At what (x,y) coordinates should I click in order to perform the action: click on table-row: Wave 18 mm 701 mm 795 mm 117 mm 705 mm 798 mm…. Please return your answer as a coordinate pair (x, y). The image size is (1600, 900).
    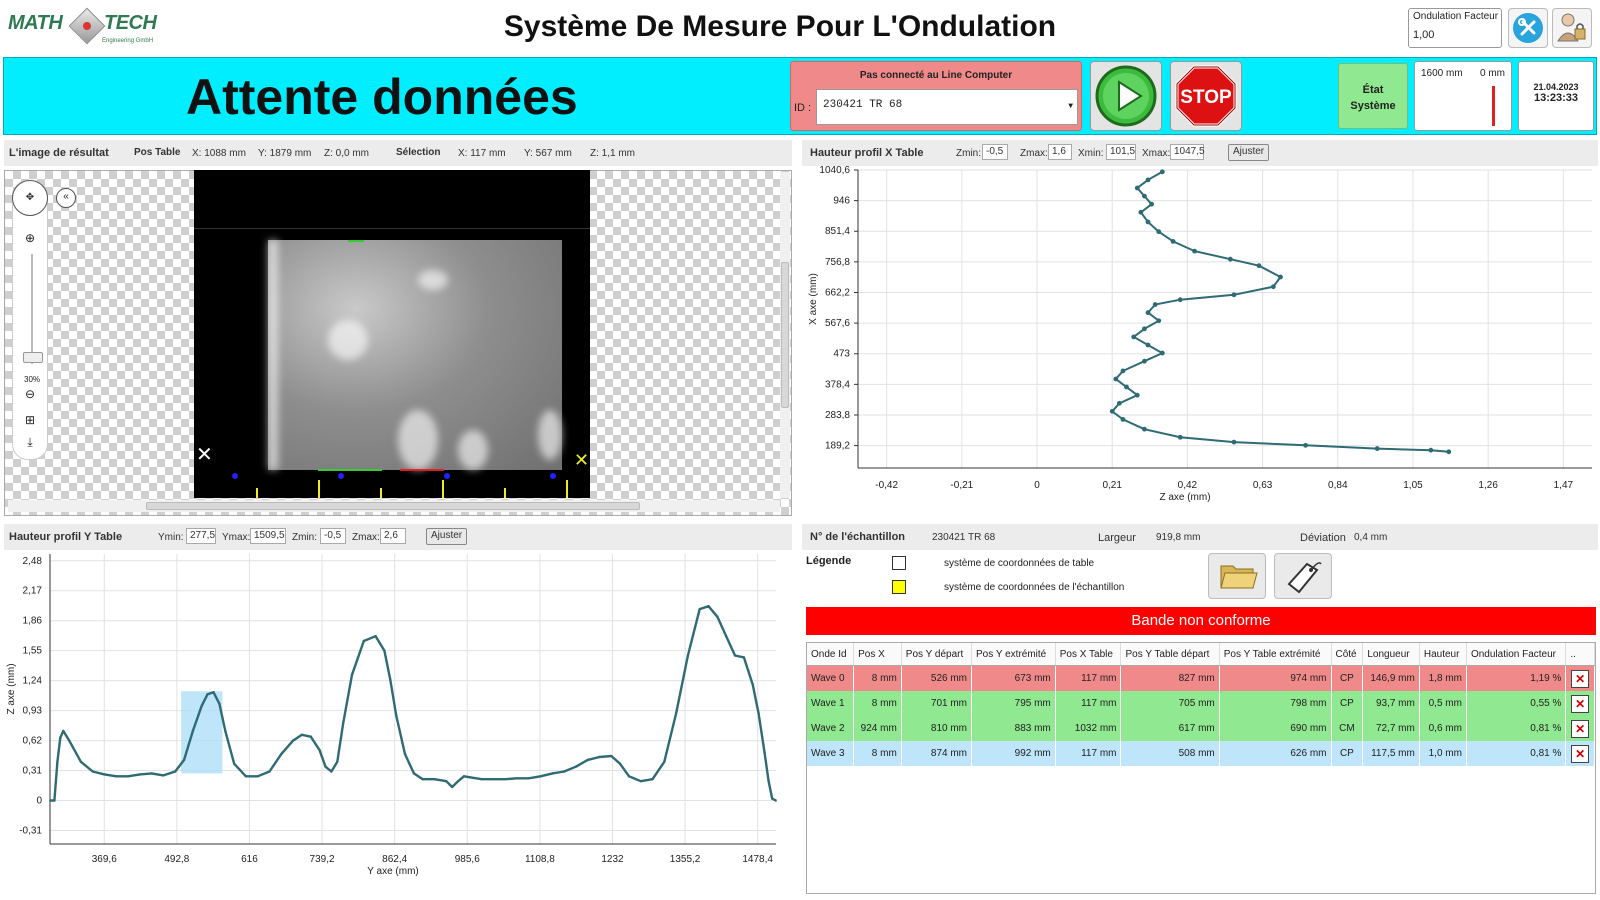
    Looking at the image, I should click on (1201, 703).